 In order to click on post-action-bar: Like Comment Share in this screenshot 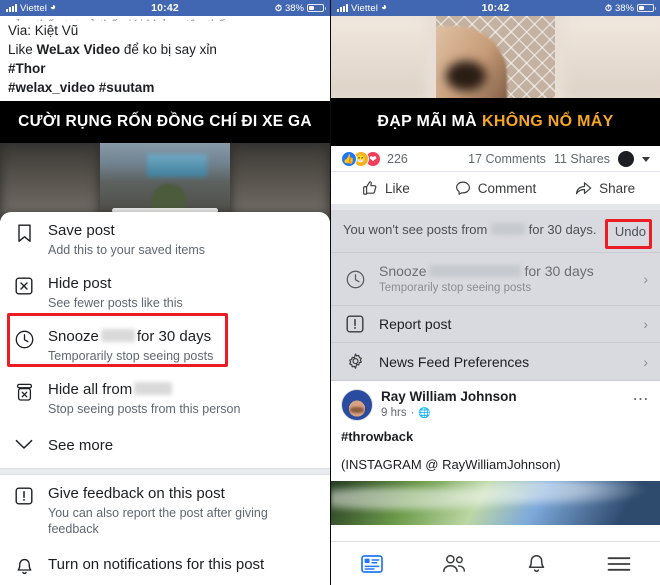, I will do `click(495, 191)`.